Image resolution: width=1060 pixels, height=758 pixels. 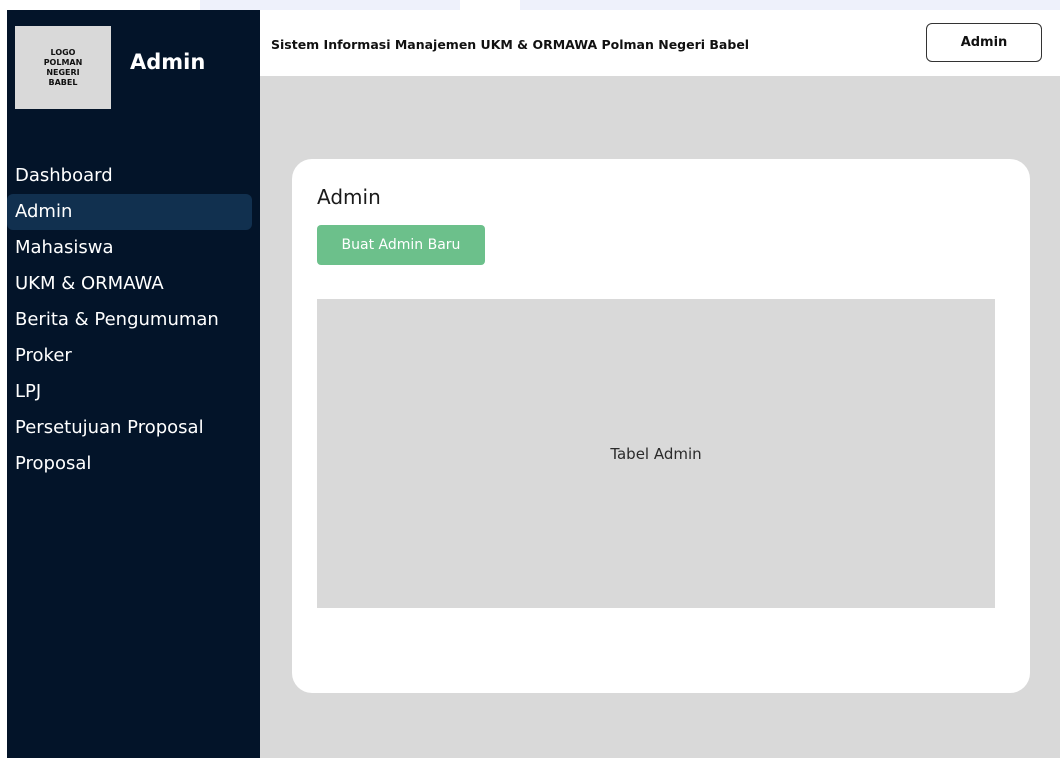 I want to click on sidebar-item-admin: Admin, so click(x=129, y=212).